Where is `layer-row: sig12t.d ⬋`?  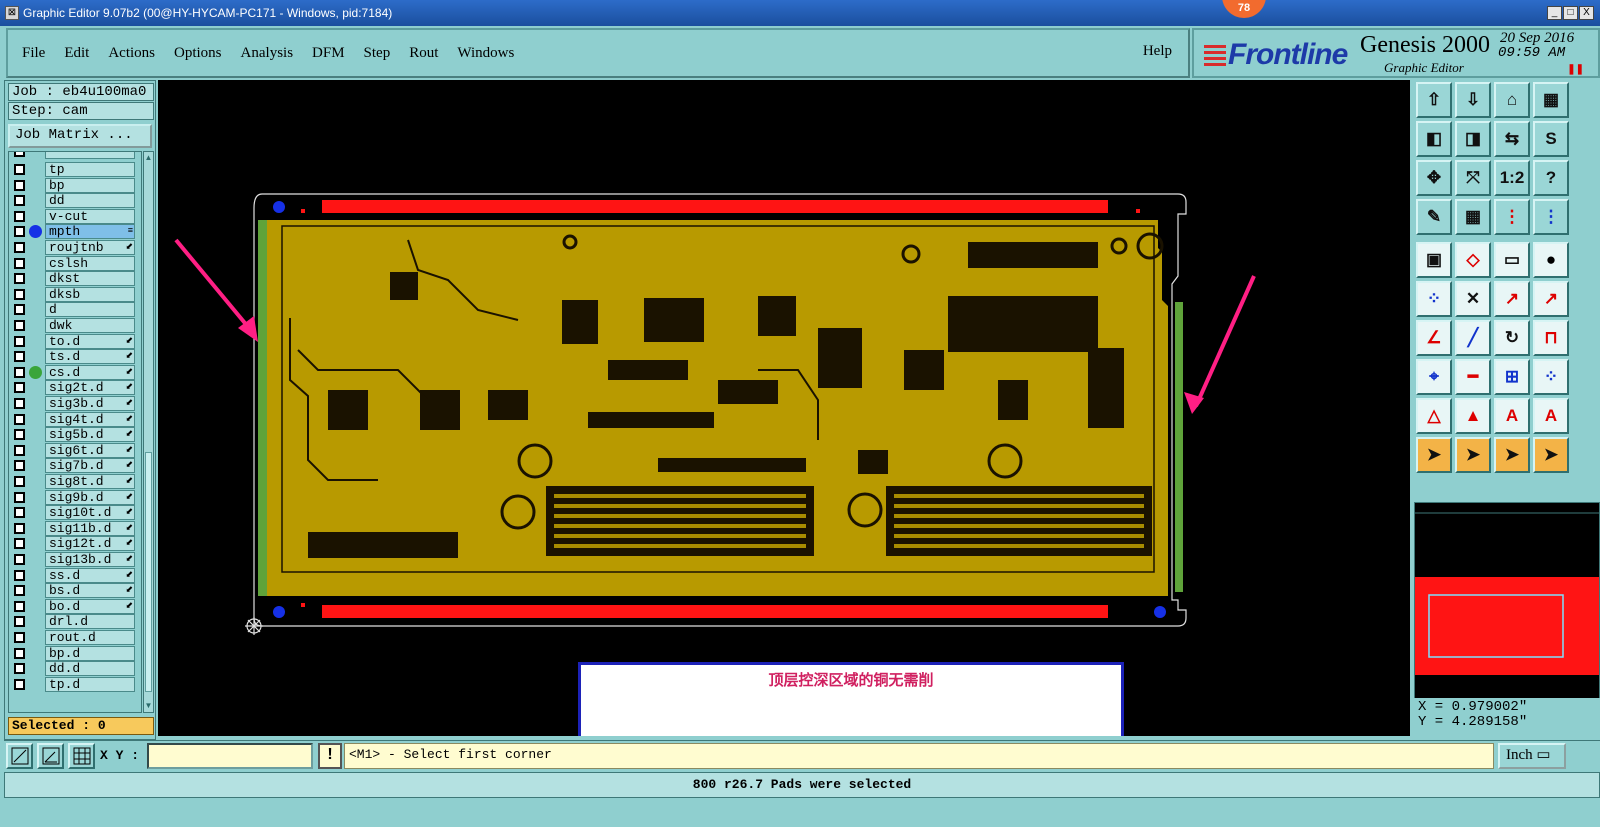
layer-row: sig12t.d ⬋ is located at coordinates (75, 544).